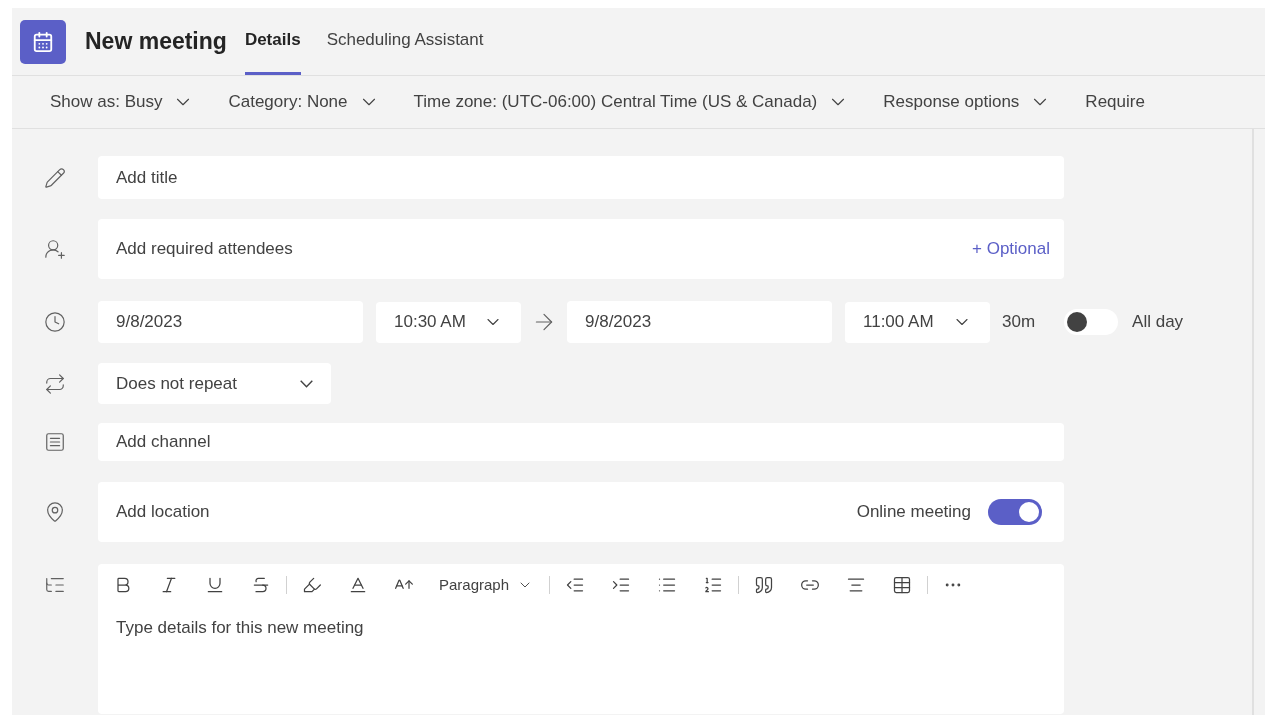  I want to click on clock-icon, so click(55, 322).